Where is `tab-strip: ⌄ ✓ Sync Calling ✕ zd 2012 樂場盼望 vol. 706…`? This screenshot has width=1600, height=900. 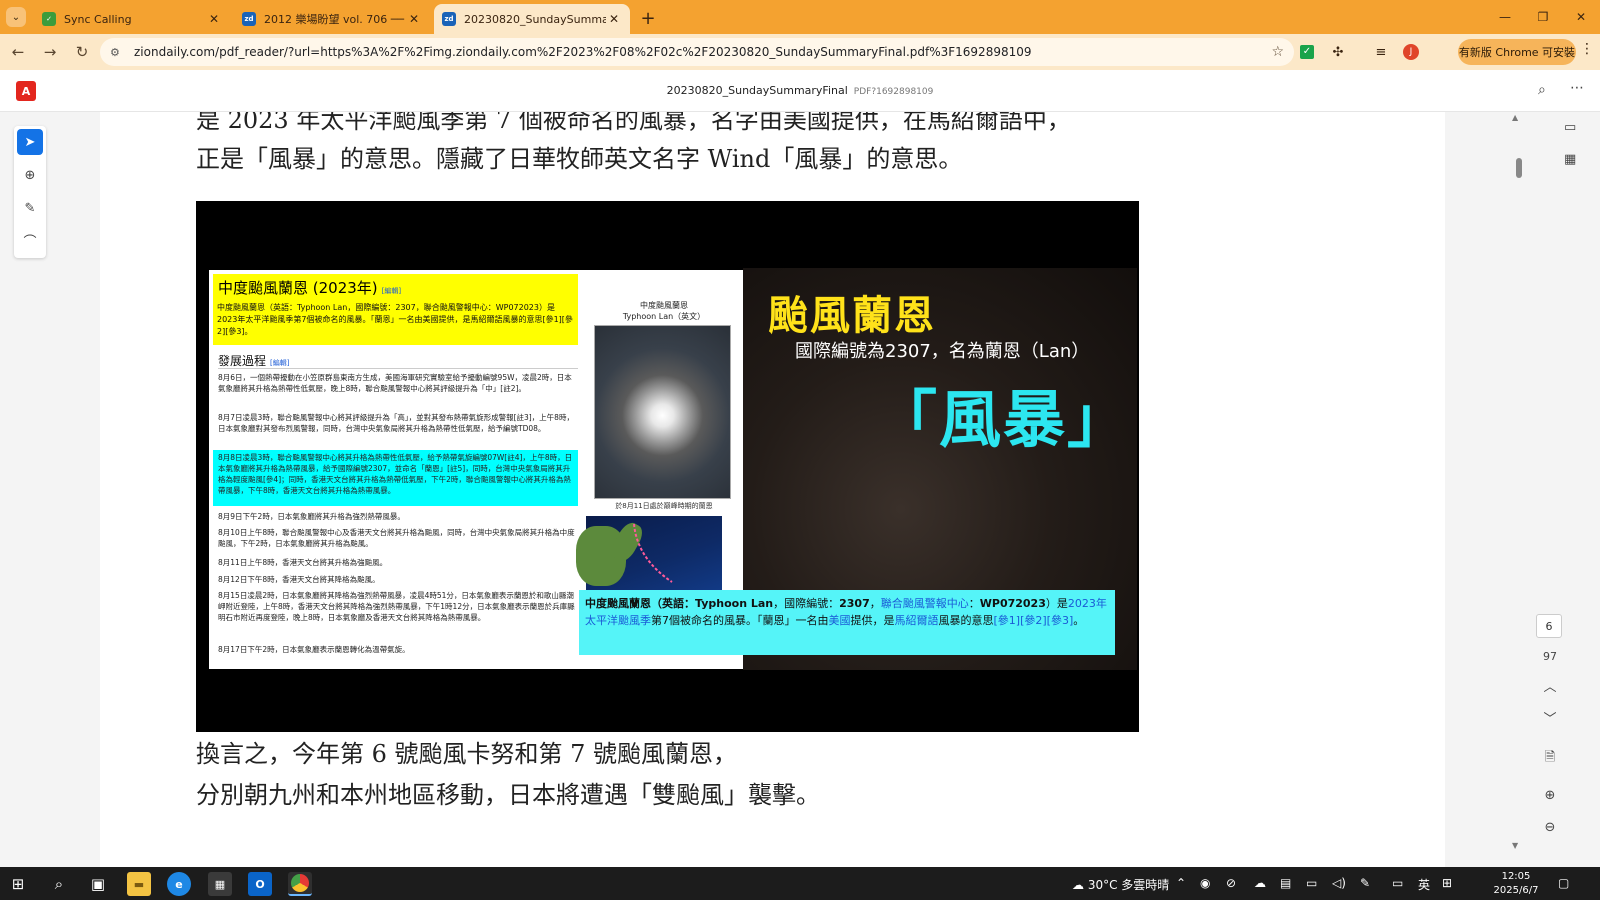 tab-strip: ⌄ ✓ Sync Calling ✕ zd 2012 樂場盼望 vol. 706… is located at coordinates (800, 17).